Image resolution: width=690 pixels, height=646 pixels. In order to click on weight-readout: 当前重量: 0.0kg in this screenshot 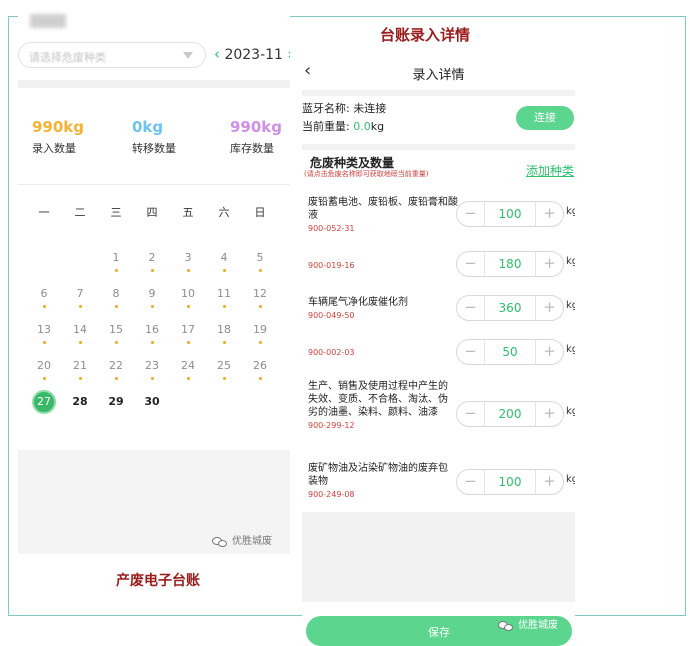, I will do `click(343, 126)`.